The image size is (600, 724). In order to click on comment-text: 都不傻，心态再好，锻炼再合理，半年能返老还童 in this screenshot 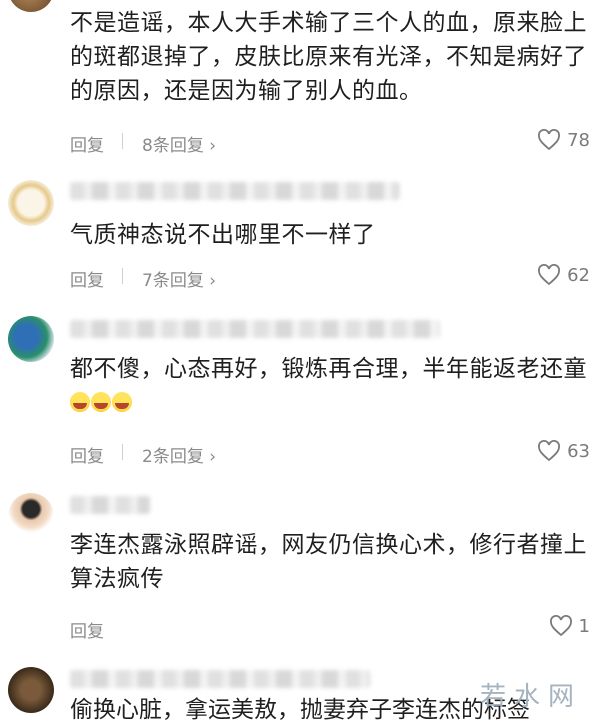, I will do `click(330, 386)`.